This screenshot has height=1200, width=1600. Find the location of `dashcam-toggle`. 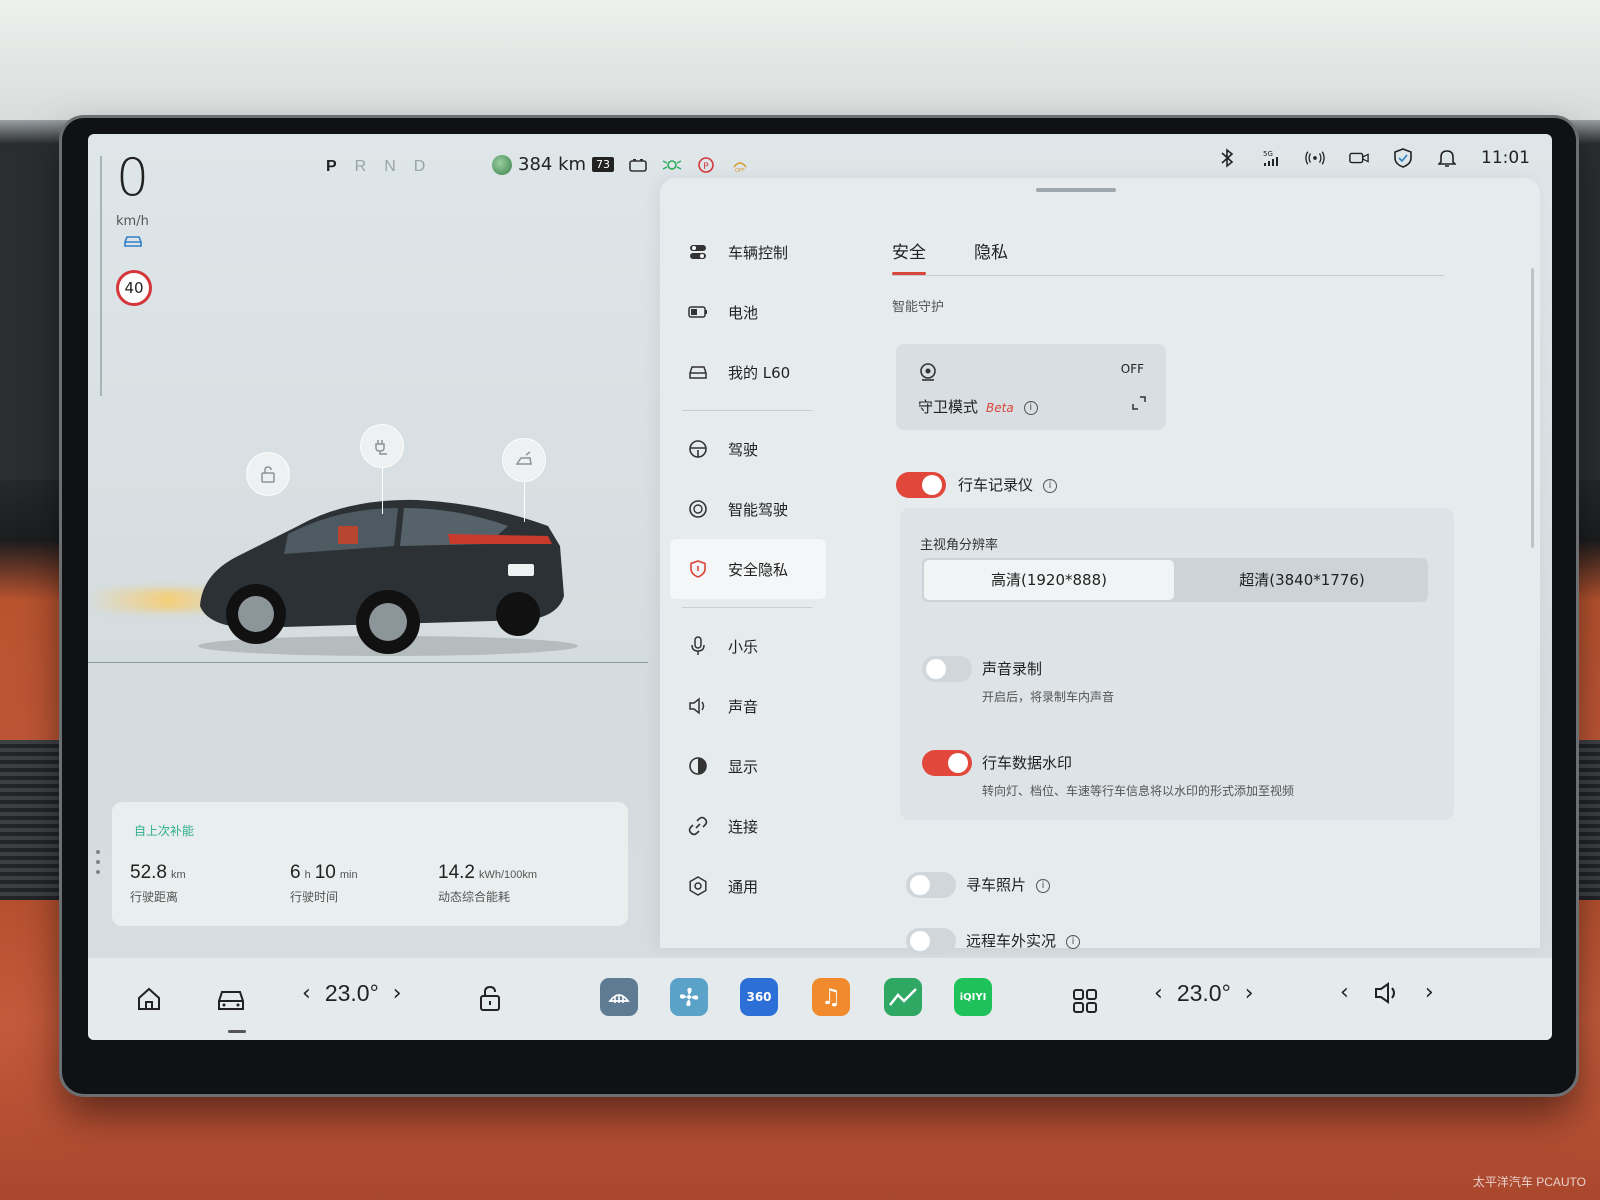

dashcam-toggle is located at coordinates (921, 485).